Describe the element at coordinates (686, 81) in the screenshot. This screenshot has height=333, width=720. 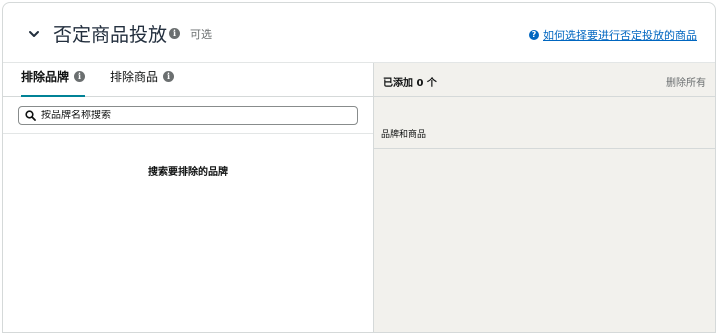
I see `remove-all-button: 删除所有` at that location.